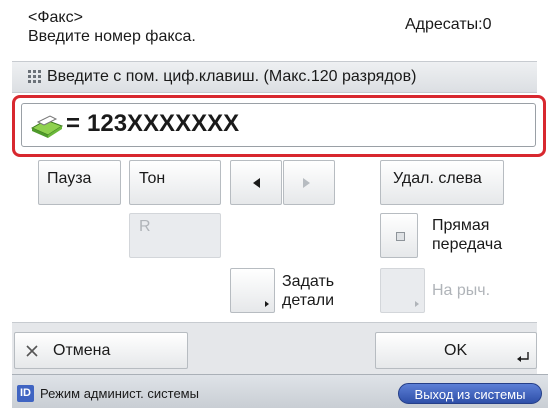  What do you see at coordinates (47, 126) in the screenshot?
I see `fax-icon` at bounding box center [47, 126].